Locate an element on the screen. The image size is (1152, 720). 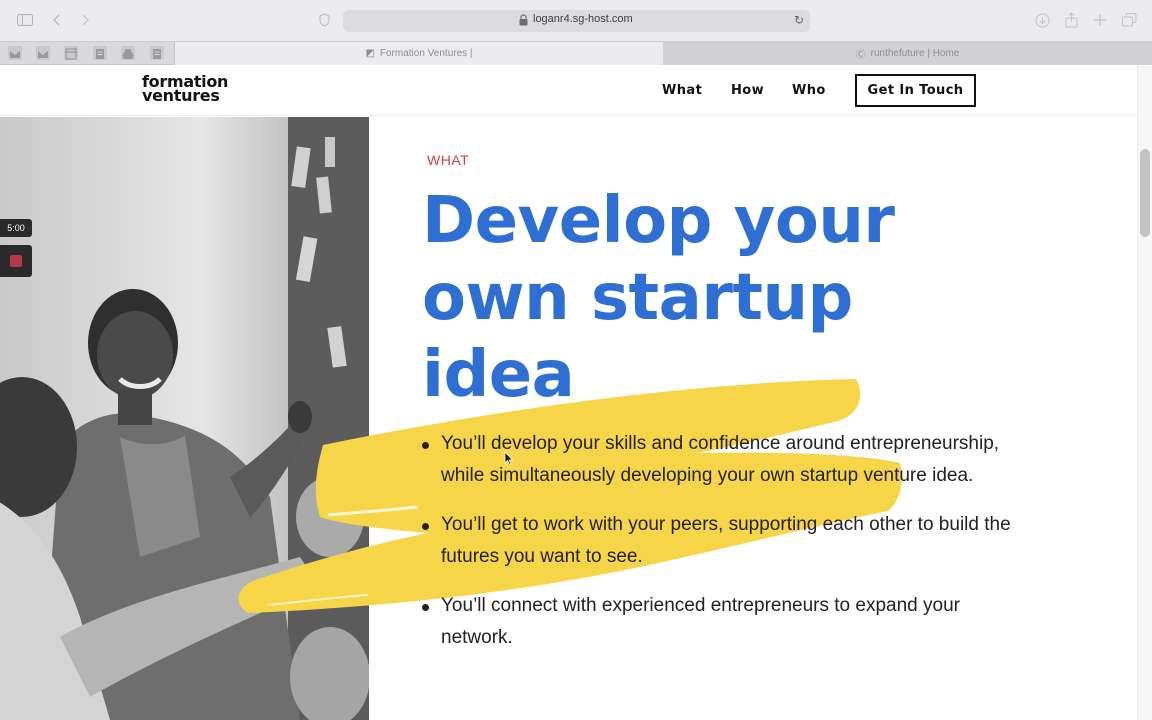
stop-recording-button is located at coordinates (16, 261).